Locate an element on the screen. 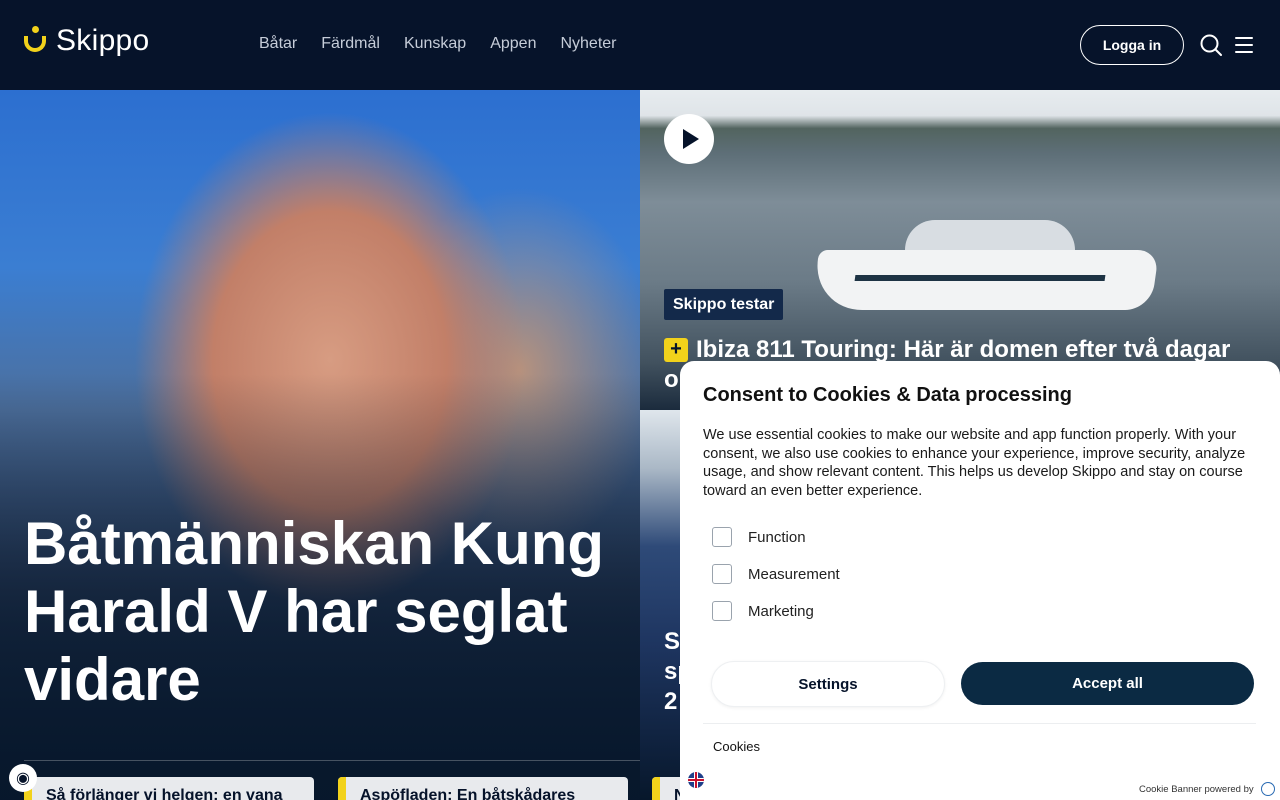 The image size is (1280, 800). category-tag: Skippo testar is located at coordinates (724, 304).